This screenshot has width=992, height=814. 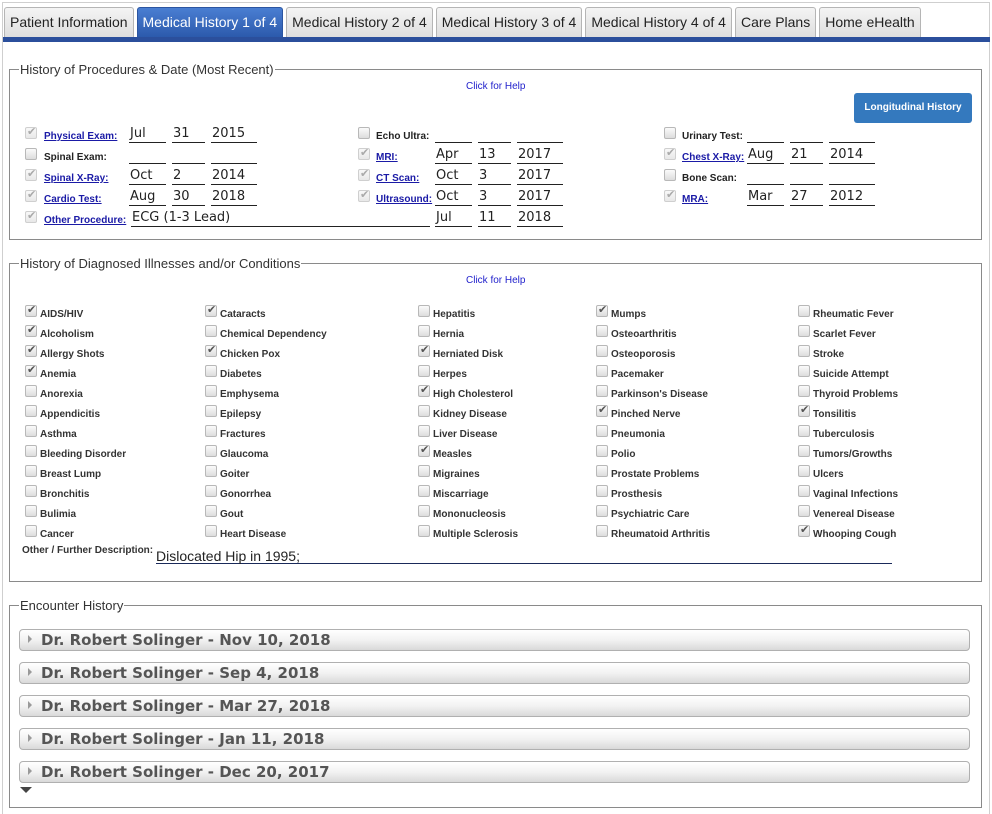 I want to click on physical-exam-year-field: 2015, so click(x=234, y=134).